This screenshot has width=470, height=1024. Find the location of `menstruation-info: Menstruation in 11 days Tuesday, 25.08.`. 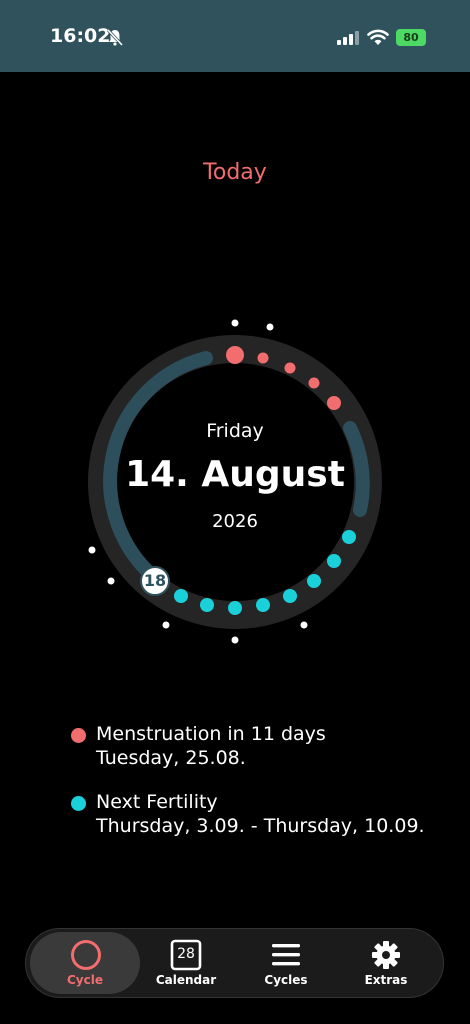

menstruation-info: Menstruation in 11 days Tuesday, 25.08. is located at coordinates (261, 748).